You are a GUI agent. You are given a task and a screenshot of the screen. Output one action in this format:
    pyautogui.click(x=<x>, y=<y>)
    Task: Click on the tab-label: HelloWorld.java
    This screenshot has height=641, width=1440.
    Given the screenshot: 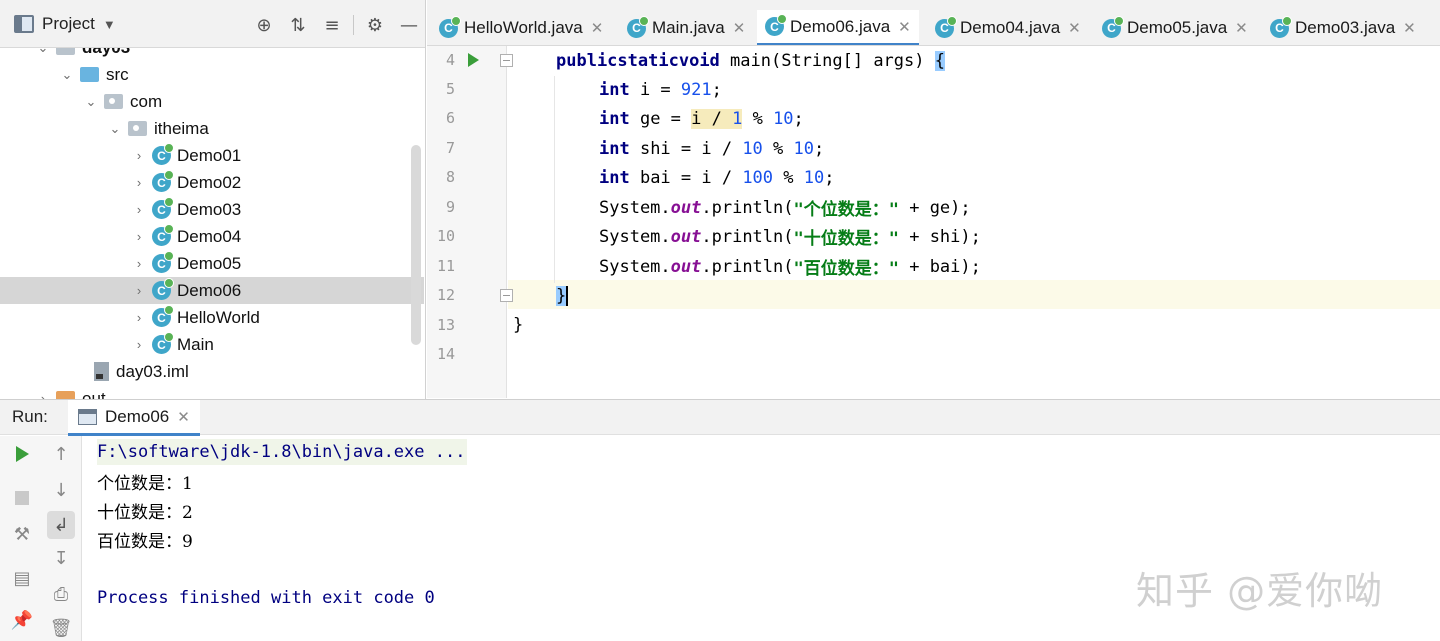 What is the action you would take?
    pyautogui.click(x=523, y=27)
    